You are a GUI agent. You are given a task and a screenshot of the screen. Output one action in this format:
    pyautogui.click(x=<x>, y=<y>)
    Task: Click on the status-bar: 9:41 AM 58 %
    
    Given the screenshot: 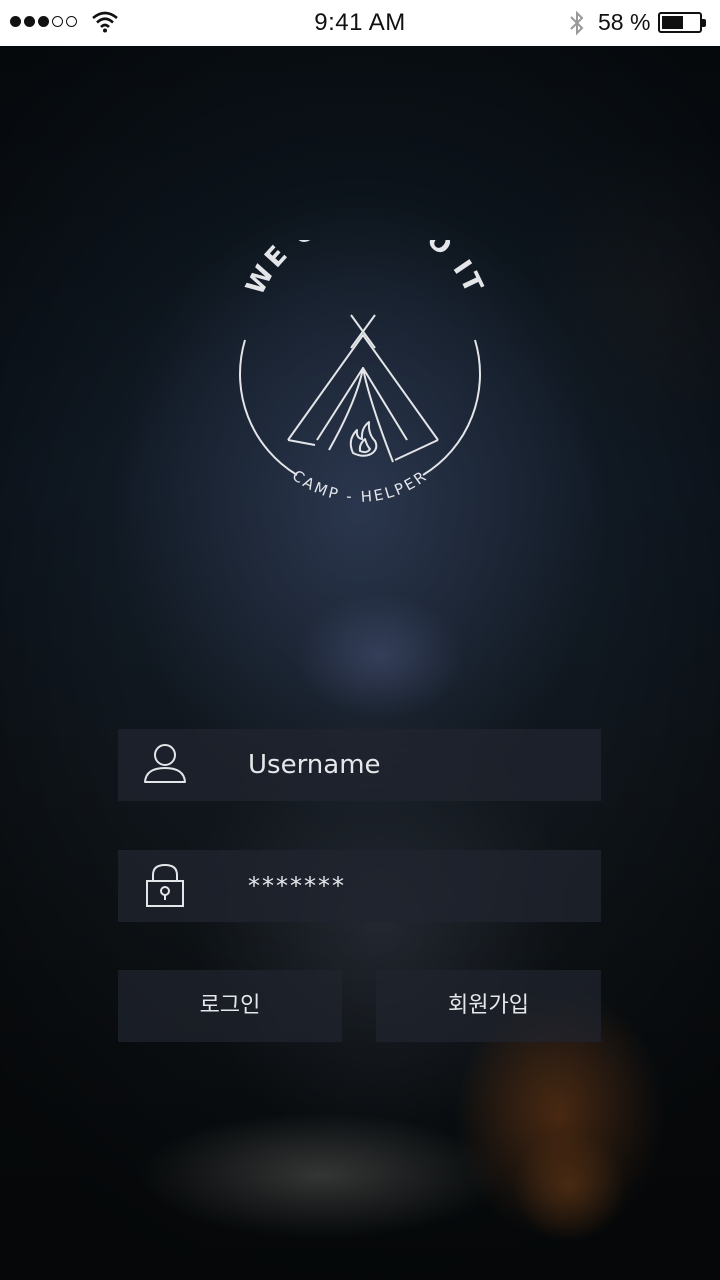 What is the action you would take?
    pyautogui.click(x=360, y=23)
    